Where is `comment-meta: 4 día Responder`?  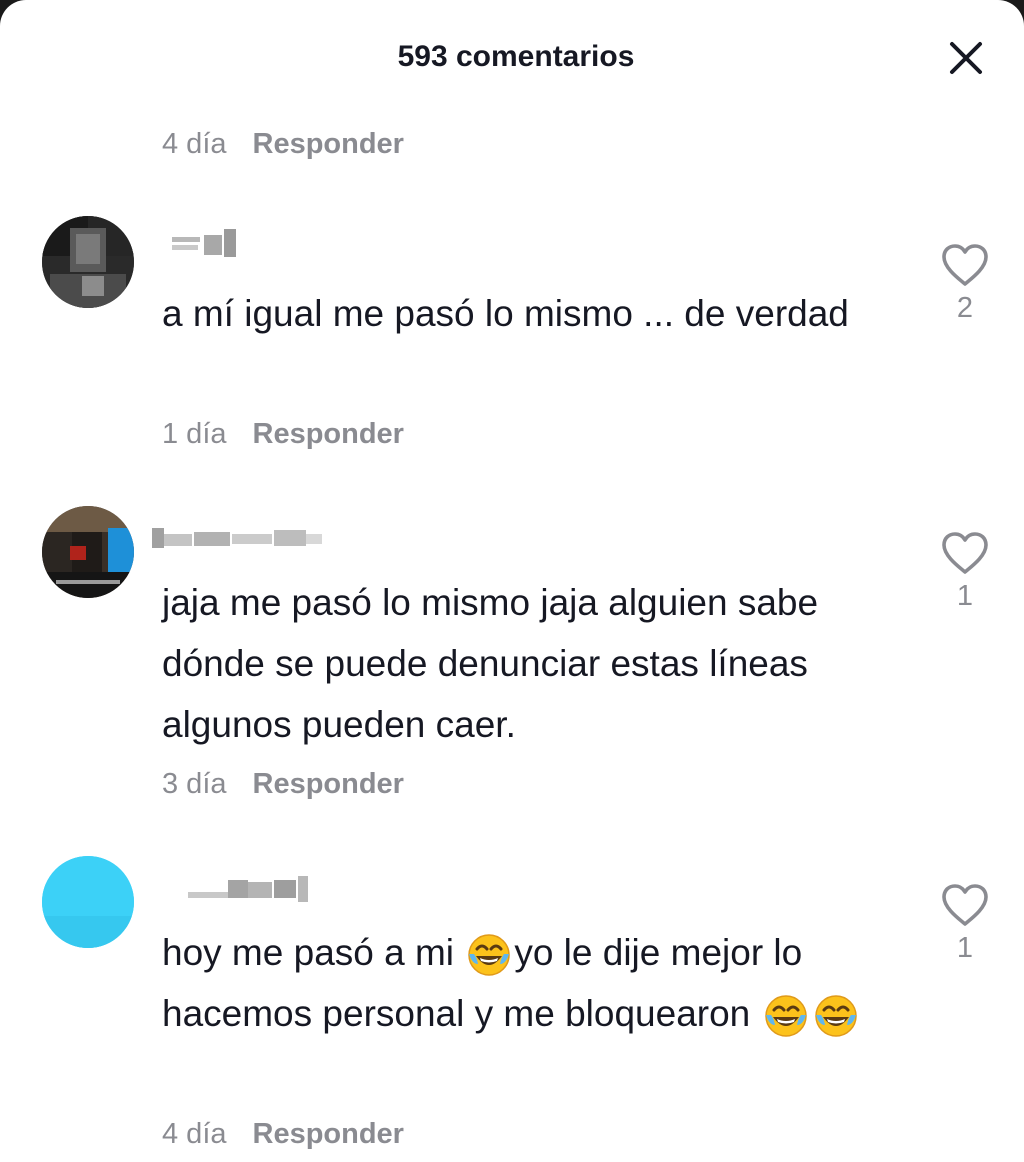 comment-meta: 4 día Responder is located at coordinates (283, 1134).